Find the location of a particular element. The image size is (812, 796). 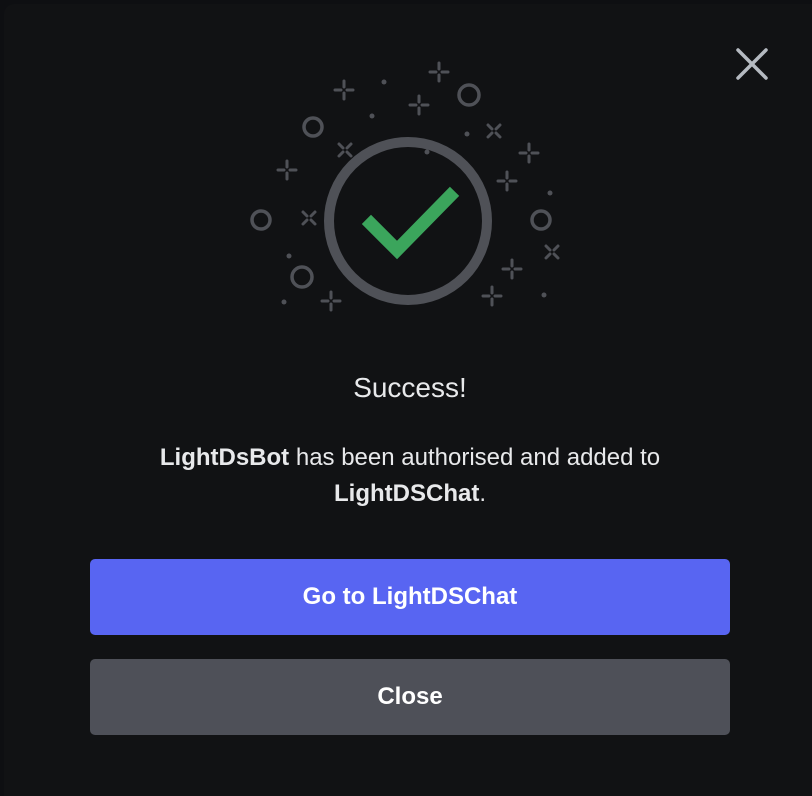

go-to-server-label: Go to LightDSChat is located at coordinates (410, 596).